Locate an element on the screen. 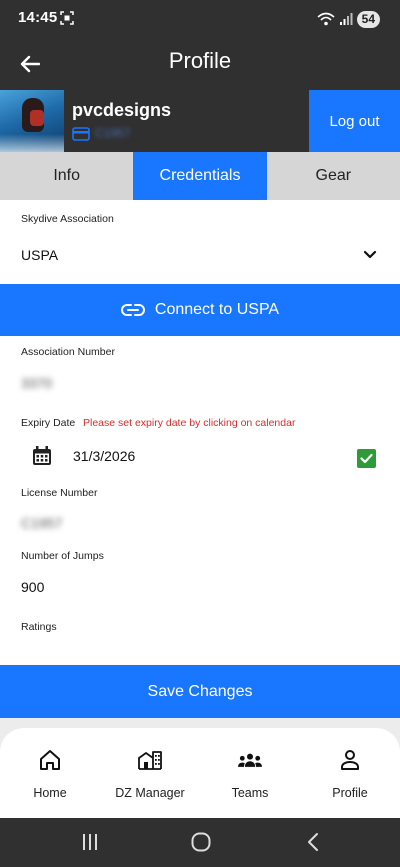 The height and width of the screenshot is (867, 400). status-time: 14:45 is located at coordinates (38, 17).